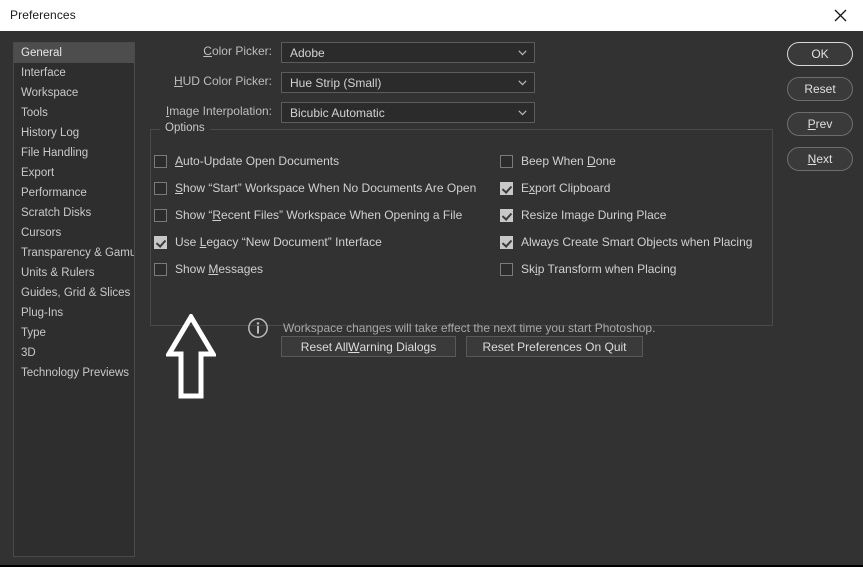 The height and width of the screenshot is (572, 863). I want to click on sidebar-item-cursors: Cursors, so click(74, 233).